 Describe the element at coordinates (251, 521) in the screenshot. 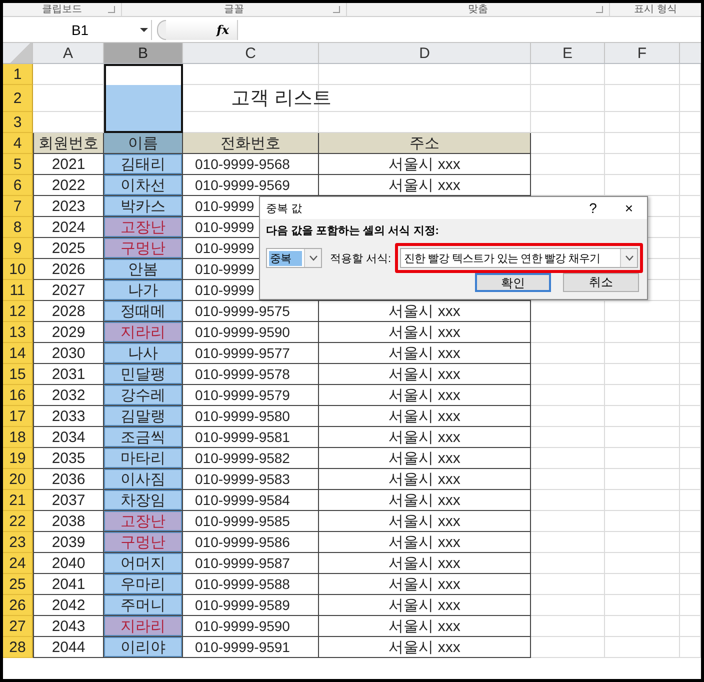

I see `table-cell: 010-9999-9585` at that location.